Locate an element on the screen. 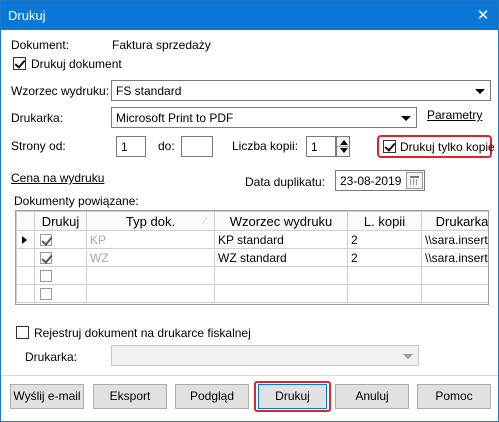  column-header-doc-type-label: Typ dok. is located at coordinates (150, 221).